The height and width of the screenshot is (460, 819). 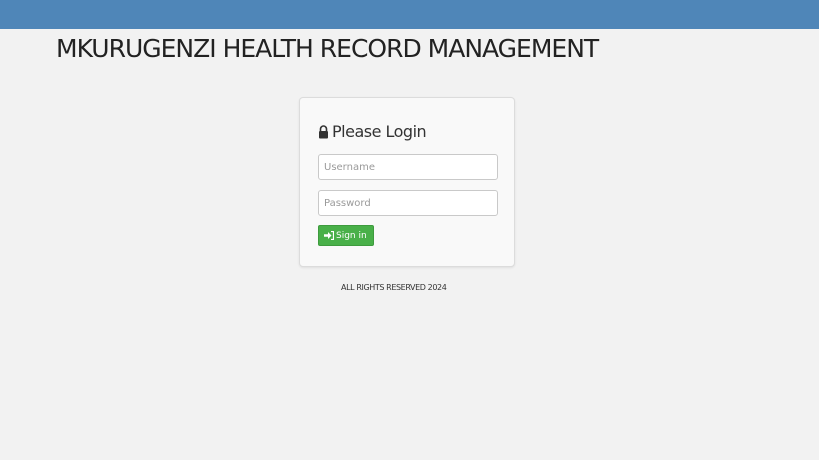 I want to click on top-navbar, so click(x=409, y=14).